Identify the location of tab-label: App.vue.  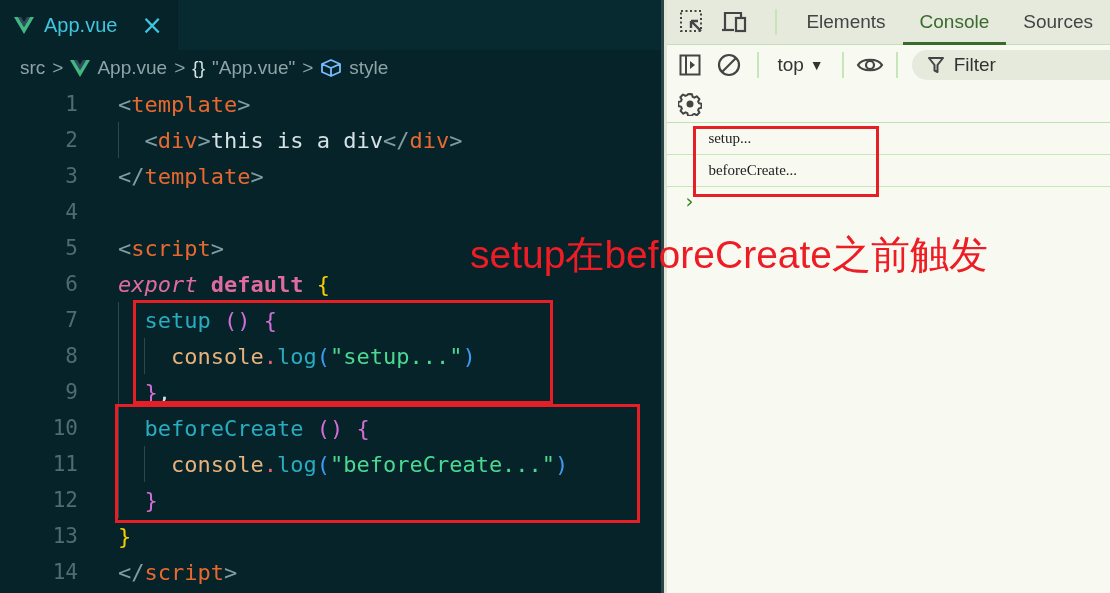
(81, 25).